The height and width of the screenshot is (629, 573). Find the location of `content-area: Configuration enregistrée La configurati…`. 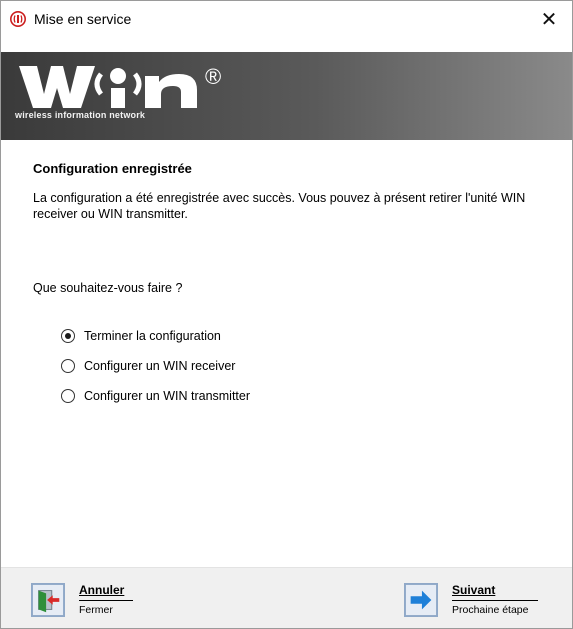

content-area: Configuration enregistrée La configurati… is located at coordinates (293, 191).